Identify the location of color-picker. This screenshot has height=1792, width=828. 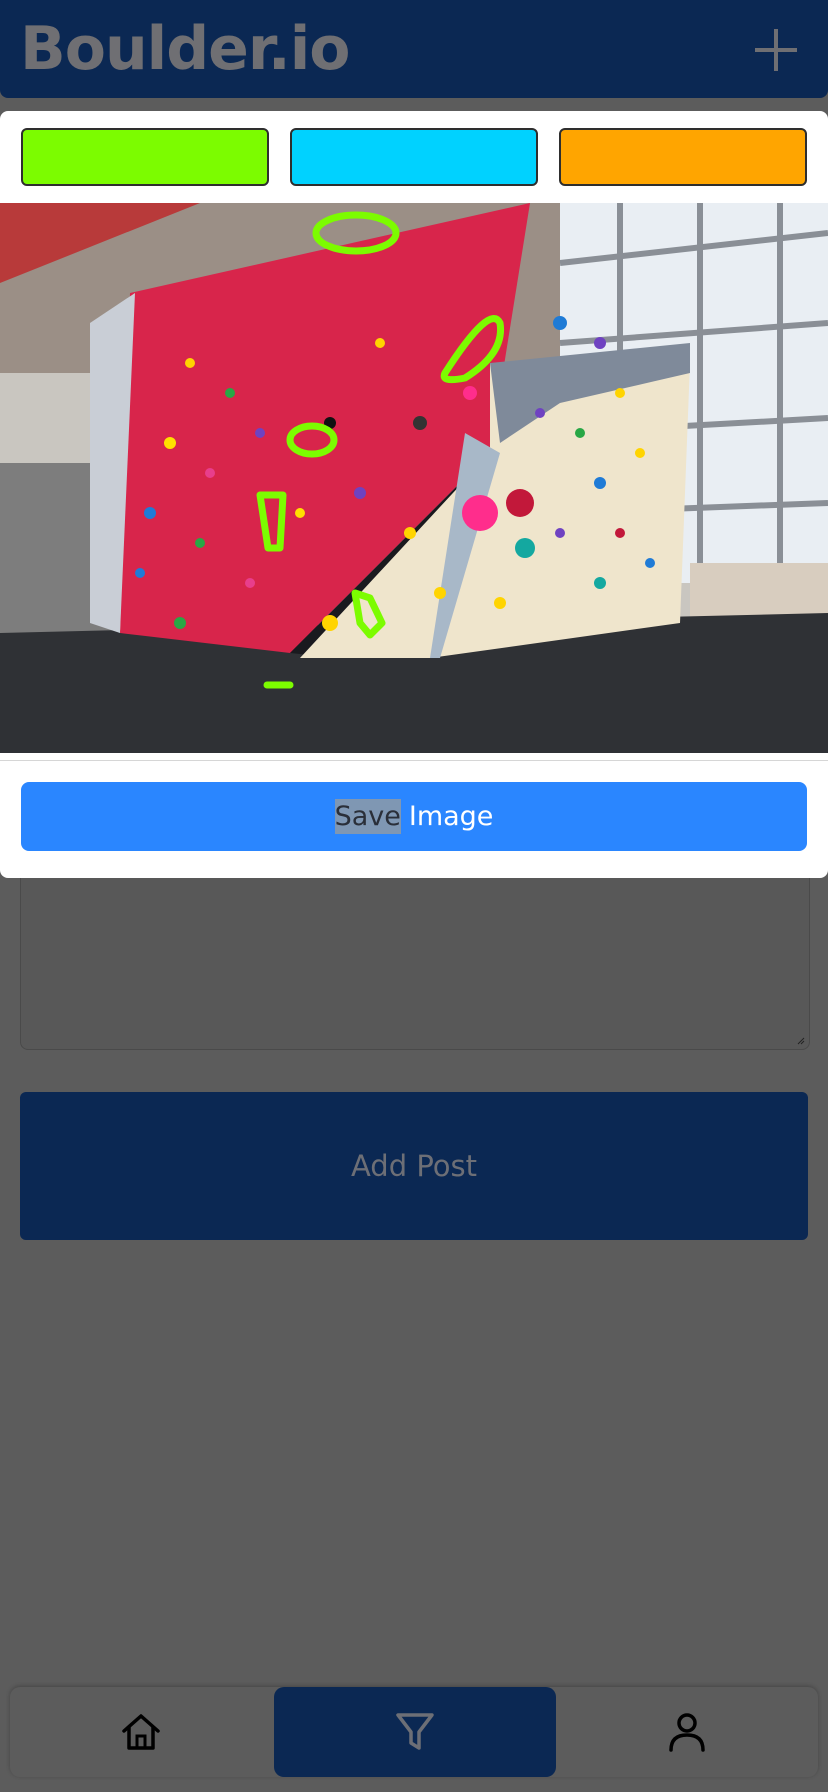
(414, 158).